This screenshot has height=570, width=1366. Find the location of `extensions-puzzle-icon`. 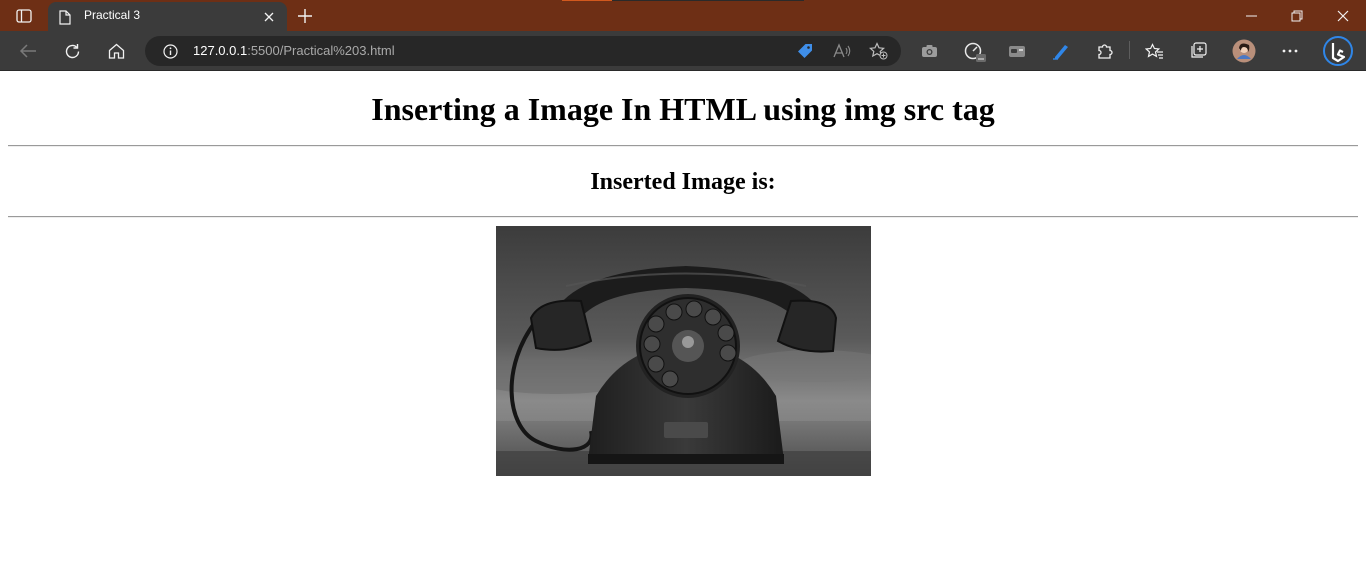

extensions-puzzle-icon is located at coordinates (1105, 51).